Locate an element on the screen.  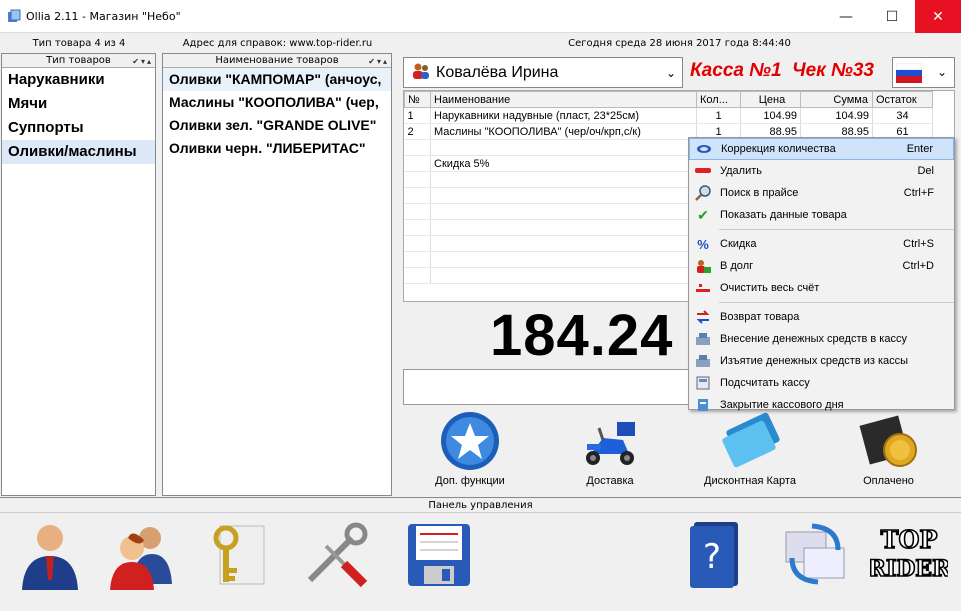
save-icon is located at coordinates (438, 554).